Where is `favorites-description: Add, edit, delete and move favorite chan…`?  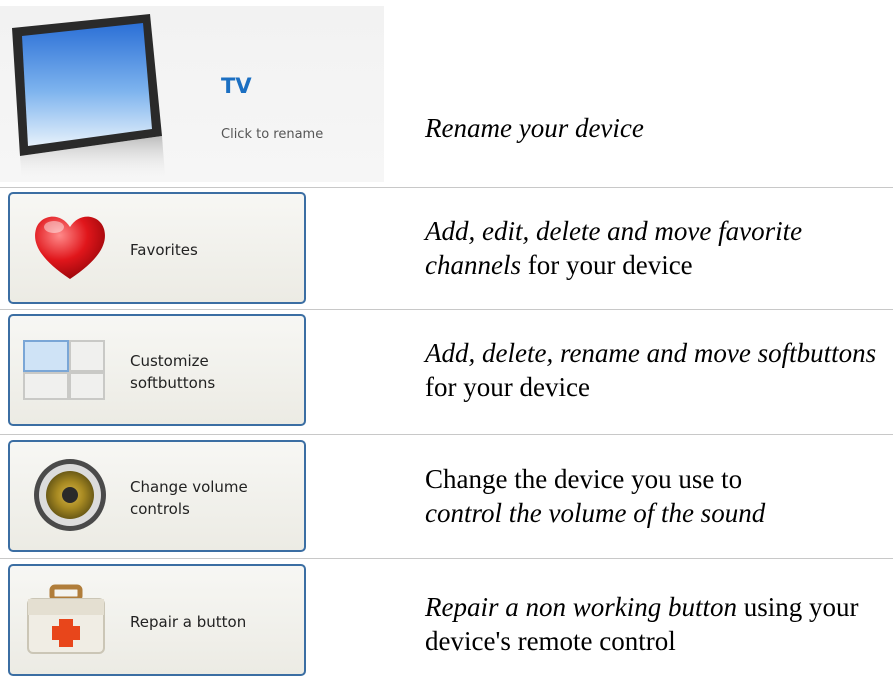
favorites-description: Add, edit, delete and move favorite chan… is located at coordinates (614, 248).